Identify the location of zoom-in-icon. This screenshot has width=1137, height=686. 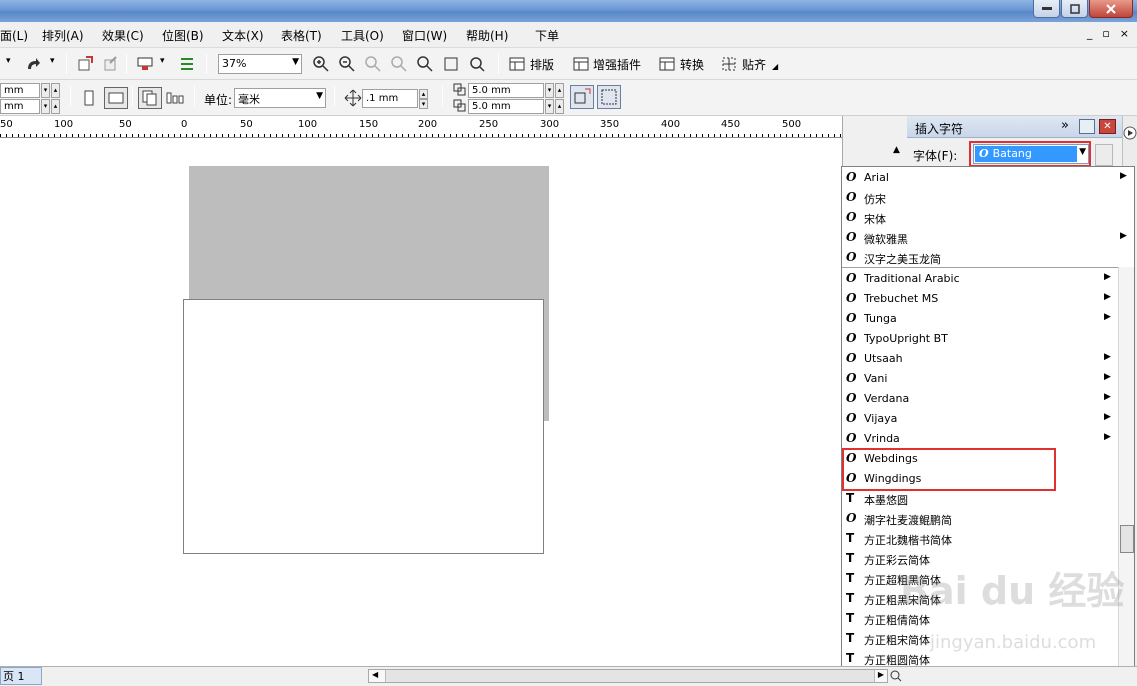
(321, 64).